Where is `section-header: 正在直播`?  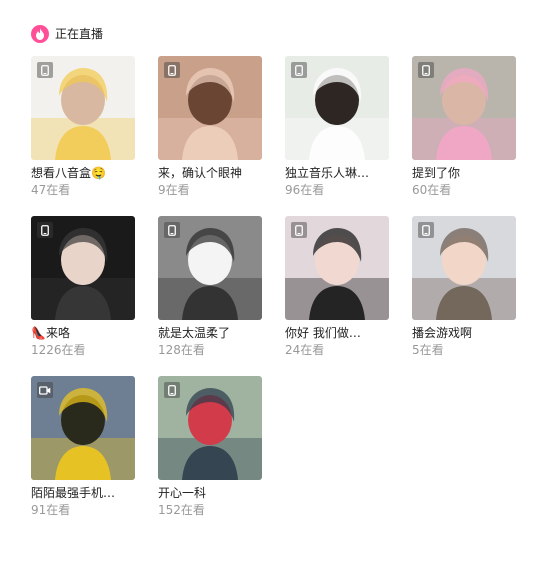
section-header: 正在直播 is located at coordinates (281, 34).